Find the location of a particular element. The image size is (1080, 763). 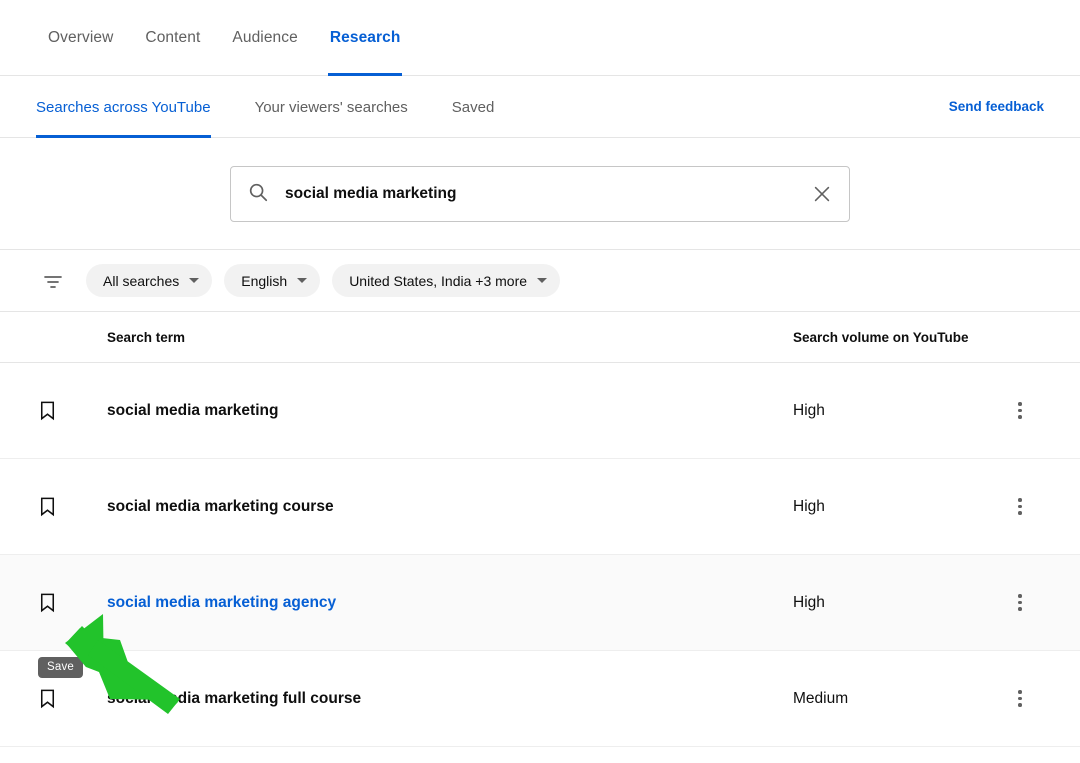

results-table-header: Search term Search volume on YouTube is located at coordinates (540, 337).